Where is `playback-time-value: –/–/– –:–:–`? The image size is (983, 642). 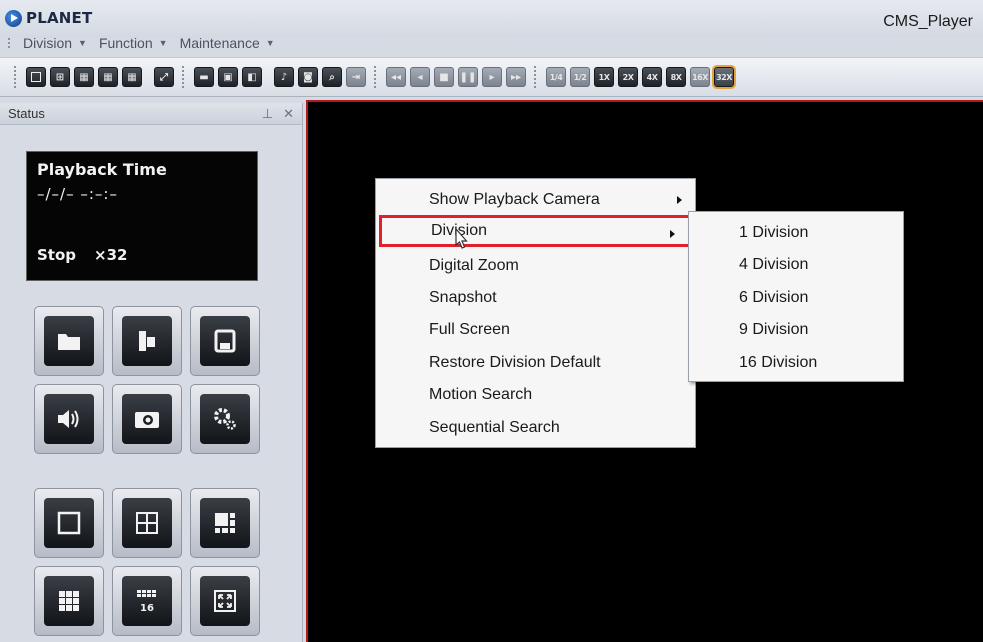
playback-time-value: –/–/– –:–:– is located at coordinates (77, 194).